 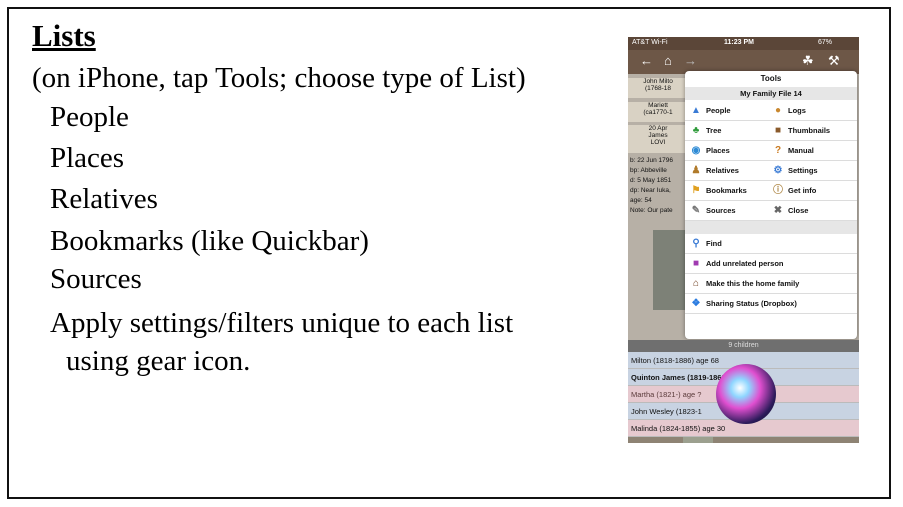 What do you see at coordinates (89, 117) in the screenshot?
I see `bullet-people: People` at bounding box center [89, 117].